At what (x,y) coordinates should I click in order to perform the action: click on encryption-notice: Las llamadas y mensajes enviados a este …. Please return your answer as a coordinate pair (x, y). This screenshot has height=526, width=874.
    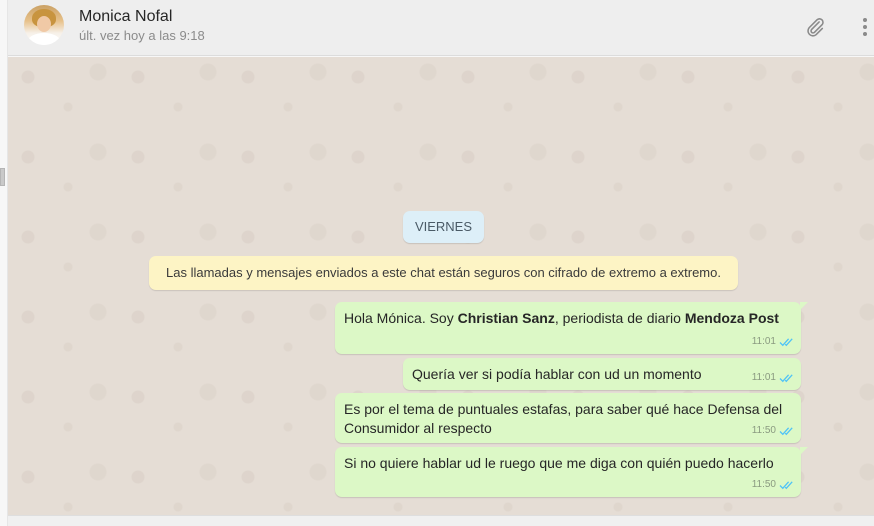
    Looking at the image, I should click on (443, 273).